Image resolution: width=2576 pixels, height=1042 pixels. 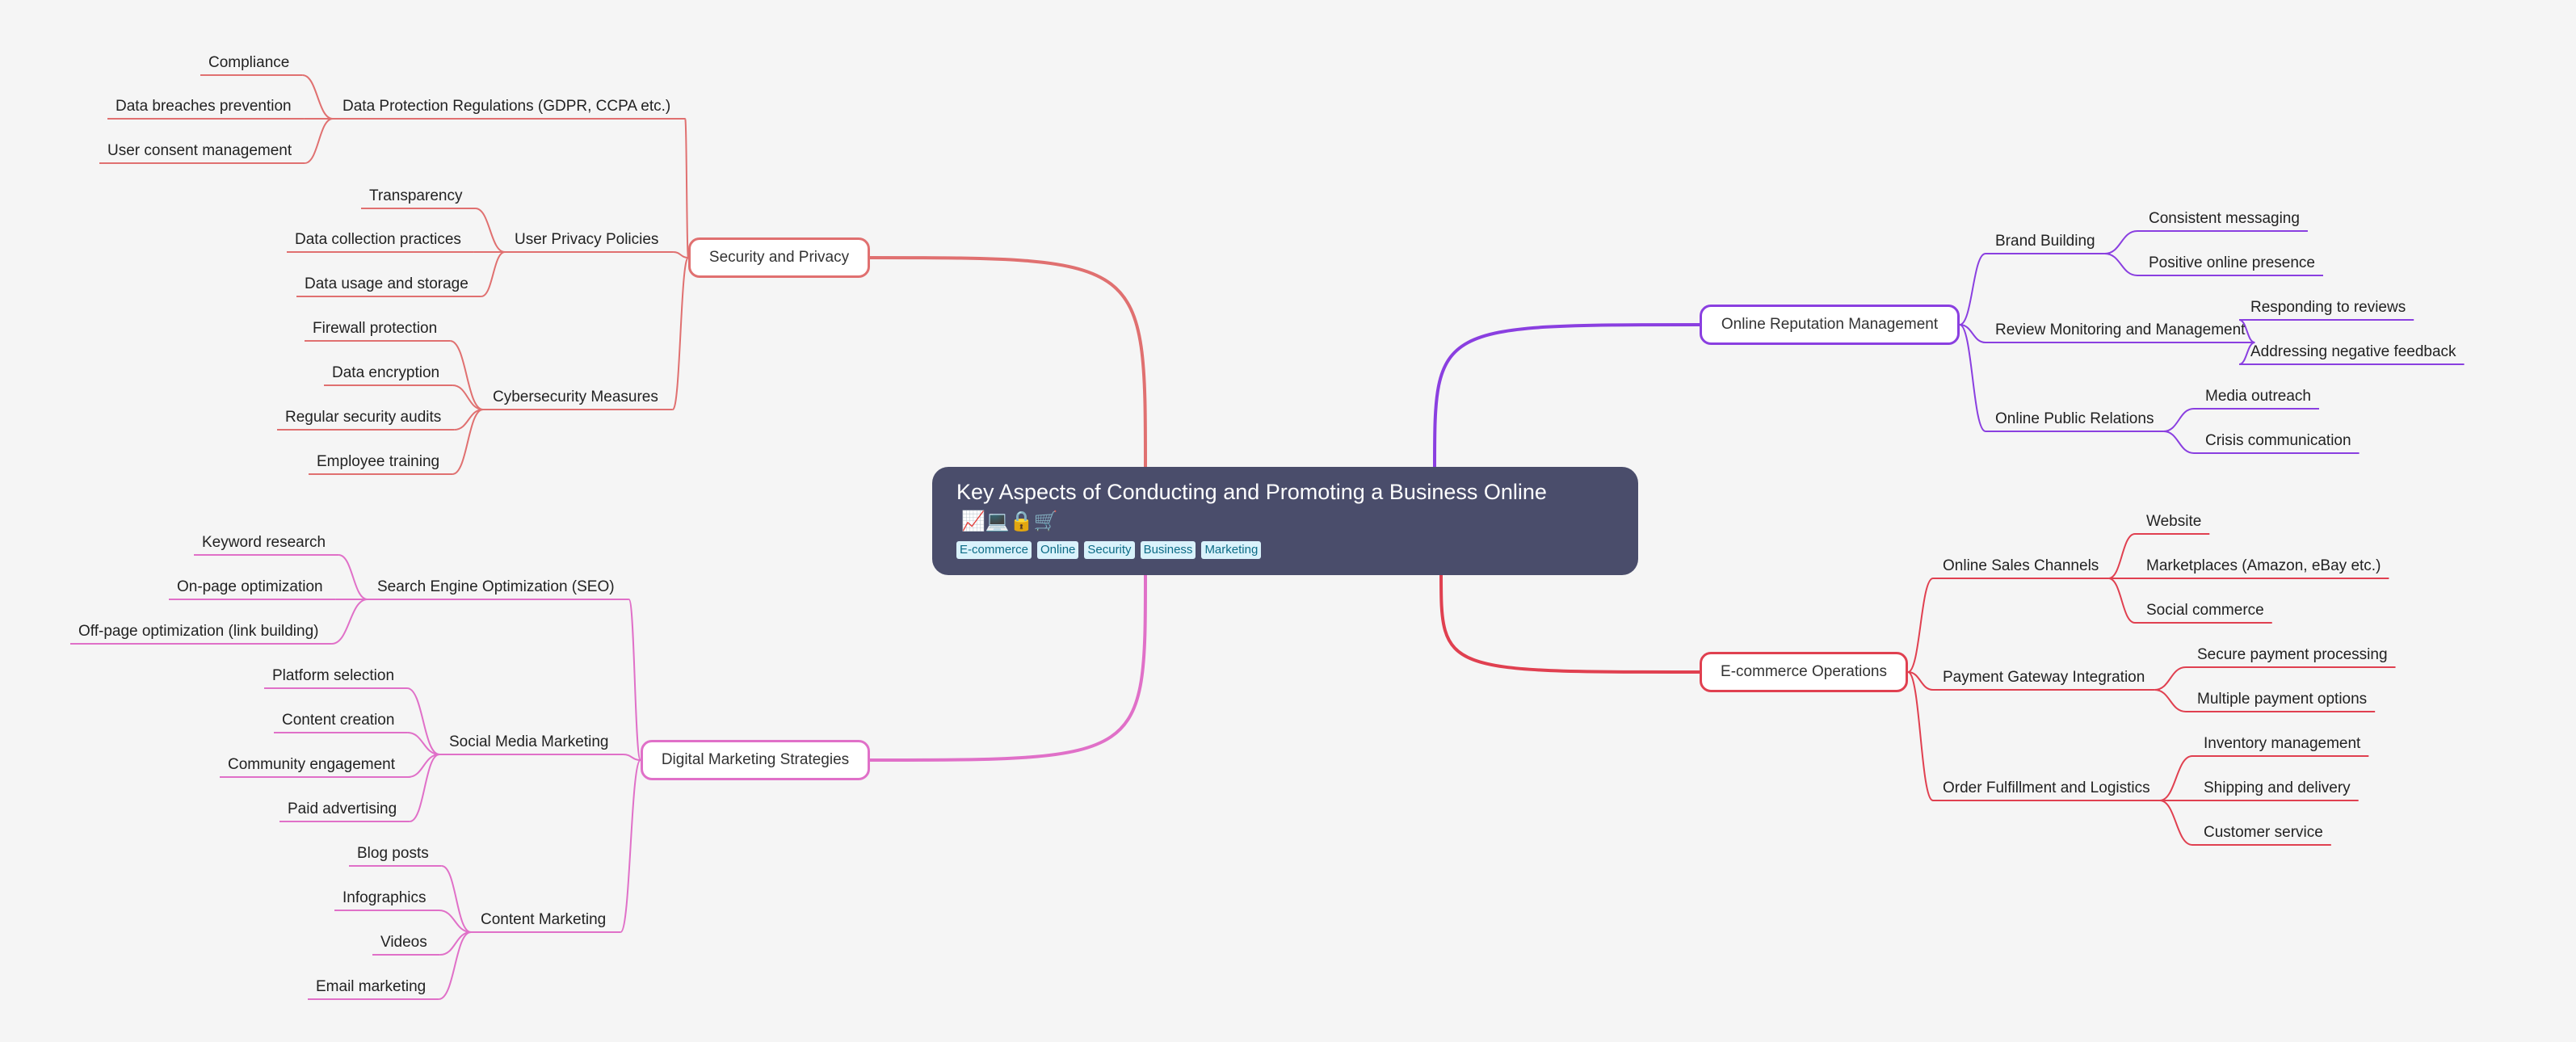 I want to click on node-cybersecurity-measures: Cybersecurity Measures, so click(x=576, y=397).